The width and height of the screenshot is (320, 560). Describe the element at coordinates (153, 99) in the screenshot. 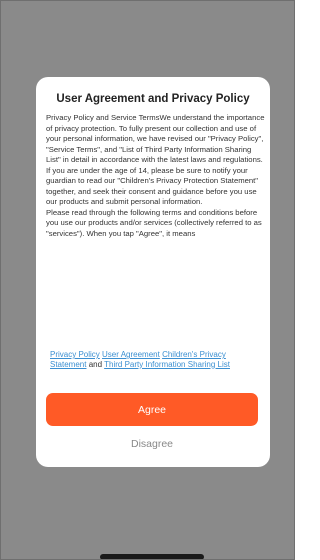

I see `dialog-title: User Agreement and Privacy Policy` at that location.